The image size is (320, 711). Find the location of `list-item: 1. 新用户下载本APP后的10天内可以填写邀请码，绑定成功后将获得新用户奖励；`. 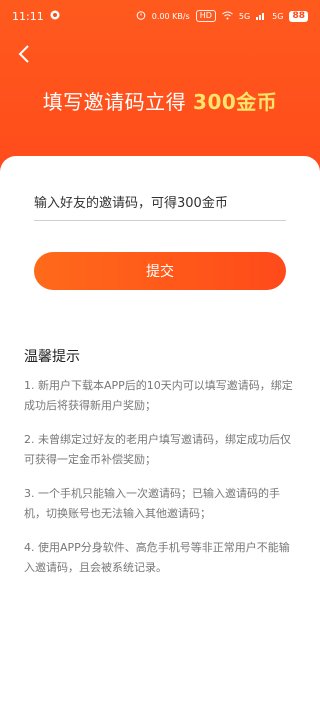

list-item: 1. 新用户下载本APP后的10天内可以填写邀请码，绑定成功后将获得新用户奖励； is located at coordinates (158, 395).